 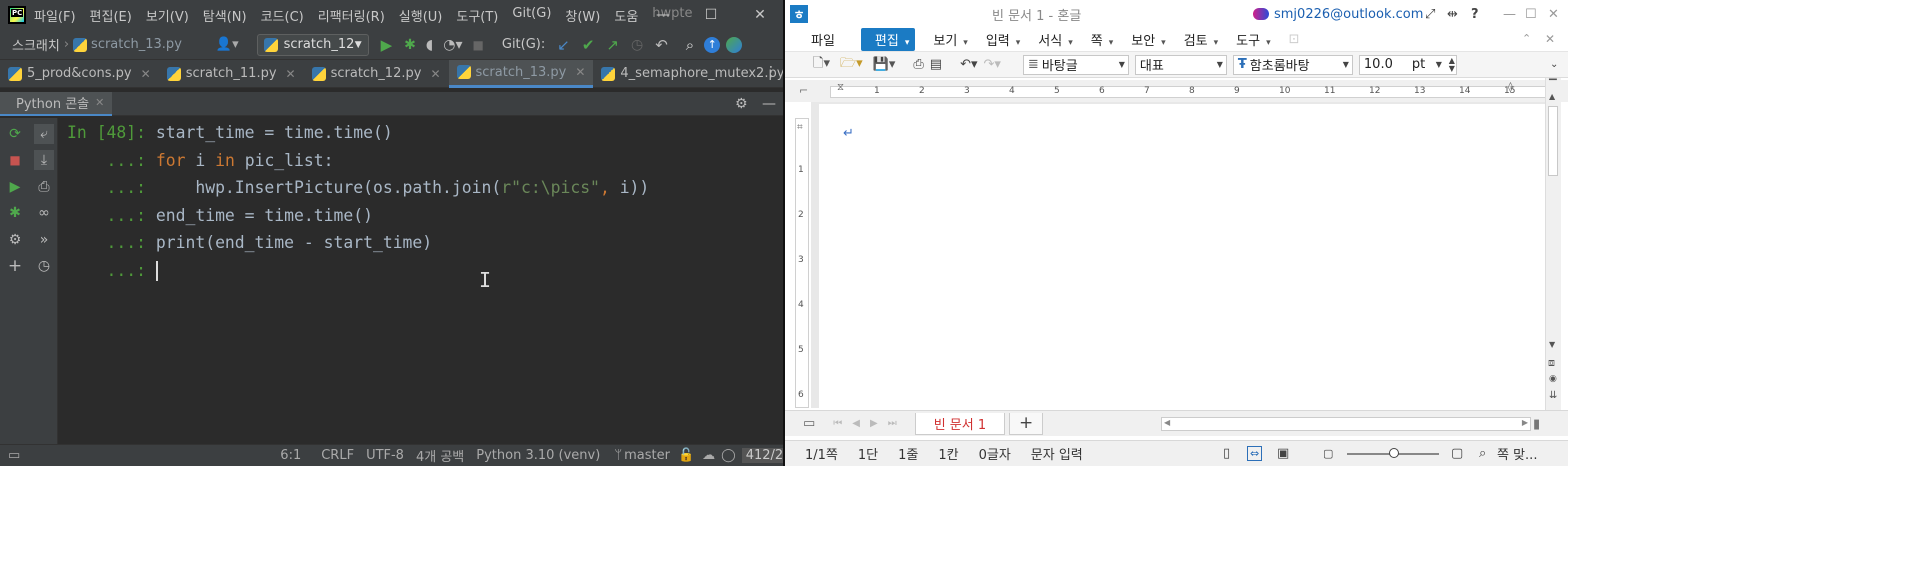 What do you see at coordinates (337, 455) in the screenshot?
I see `status-line-separator: CRLF` at bounding box center [337, 455].